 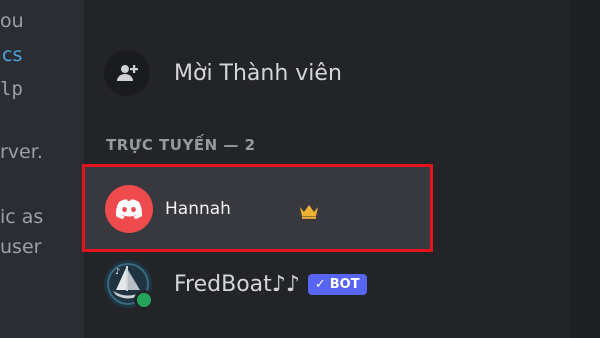 I want to click on bot-tag: ✓ BOT, so click(x=337, y=284).